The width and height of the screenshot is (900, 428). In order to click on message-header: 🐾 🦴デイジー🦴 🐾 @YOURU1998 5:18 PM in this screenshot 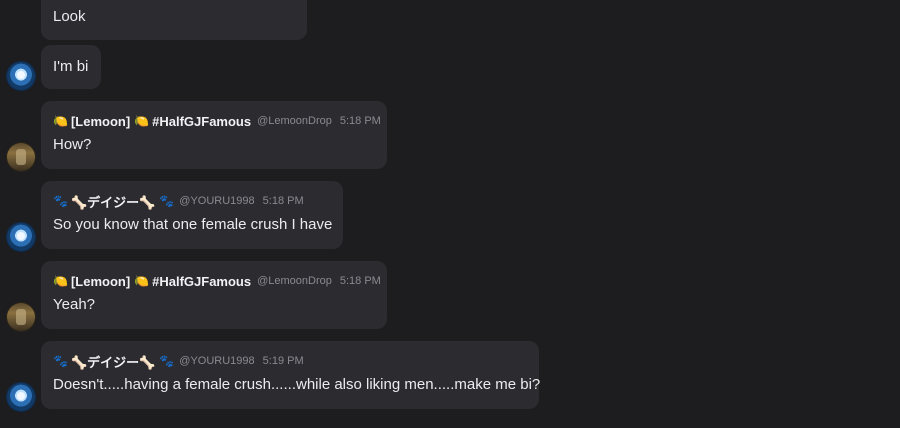, I will do `click(192, 201)`.